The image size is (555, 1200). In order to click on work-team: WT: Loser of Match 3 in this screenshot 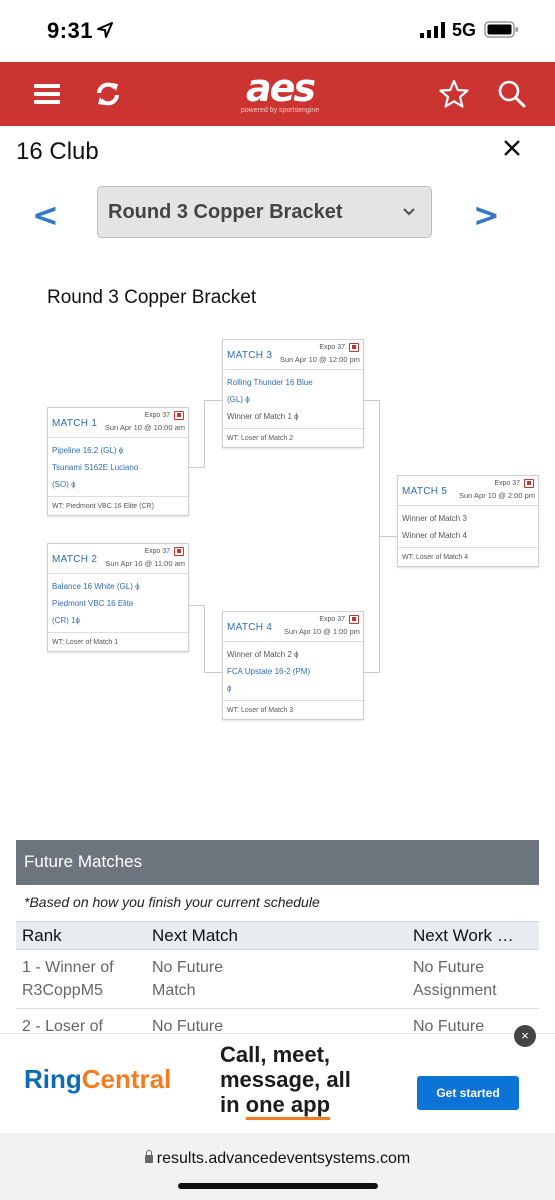, I will do `click(293, 709)`.